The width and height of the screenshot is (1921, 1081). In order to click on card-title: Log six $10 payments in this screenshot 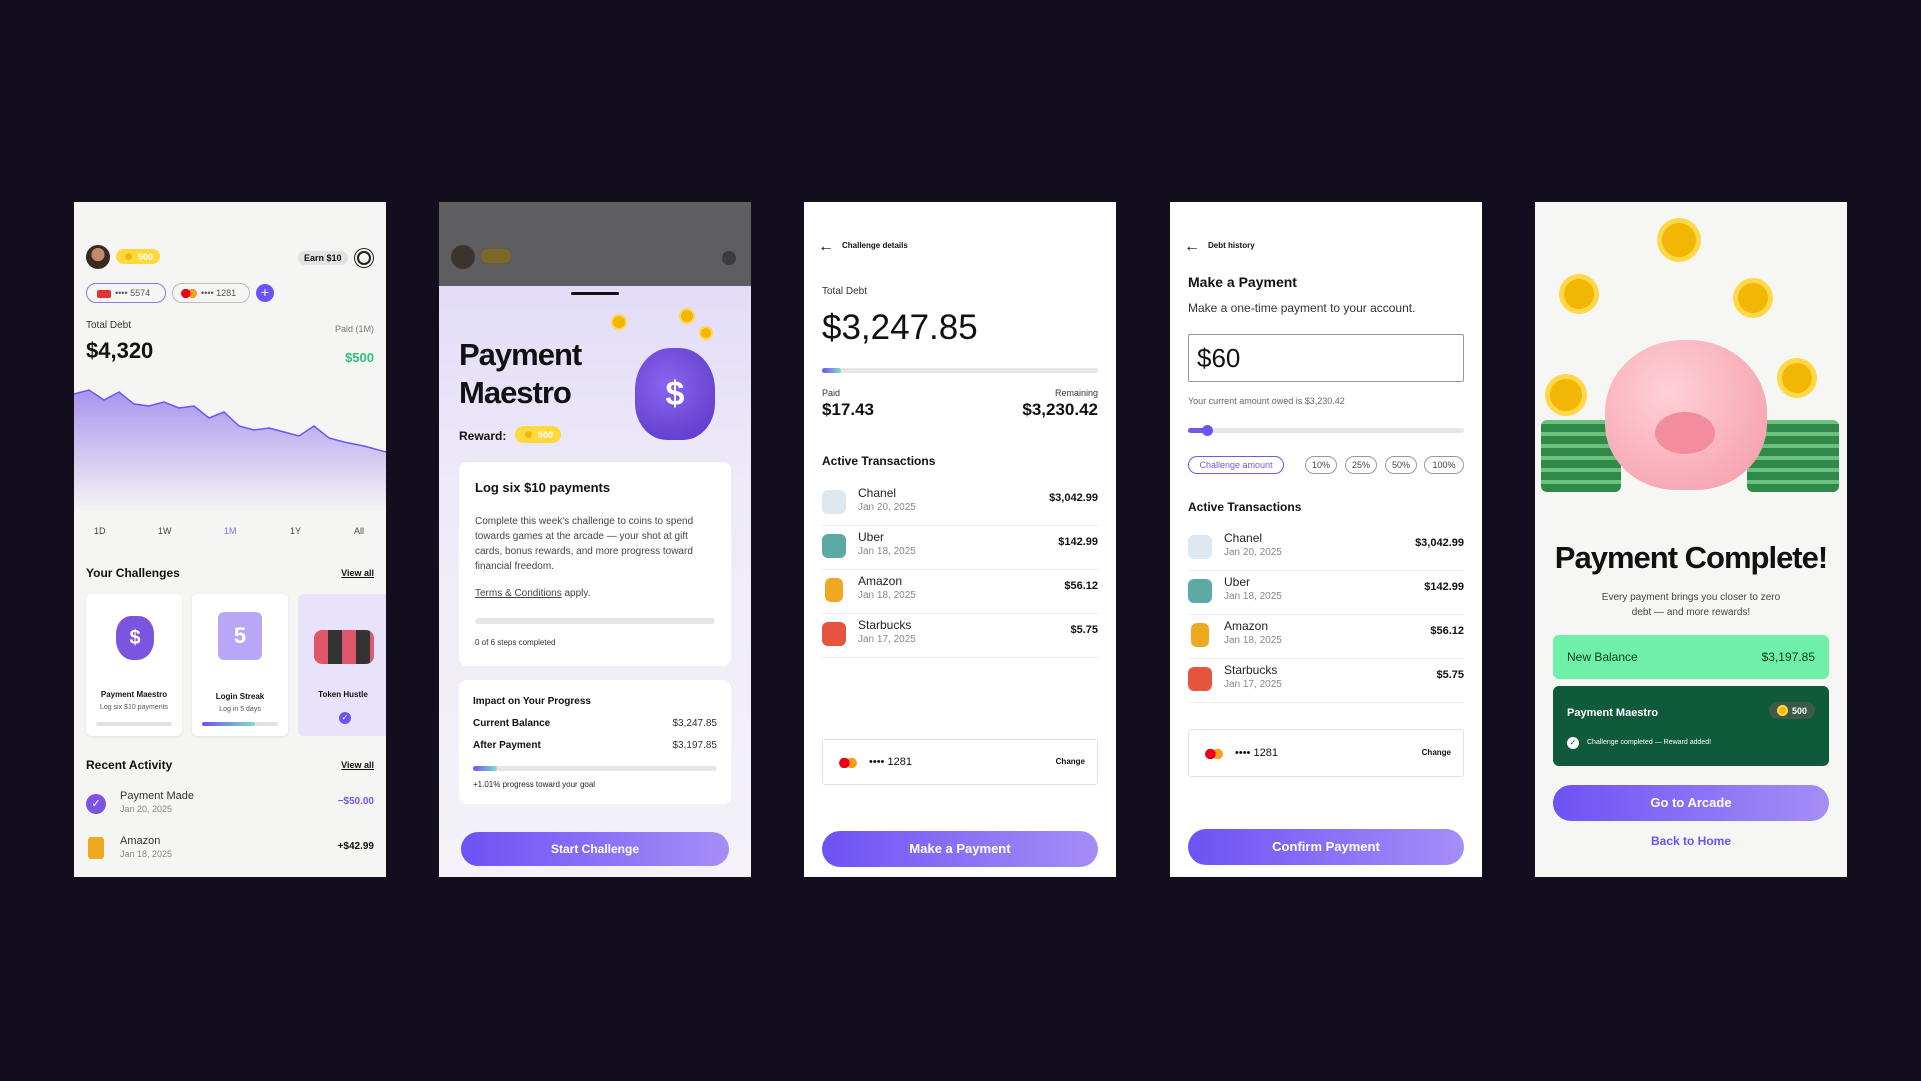, I will do `click(543, 487)`.